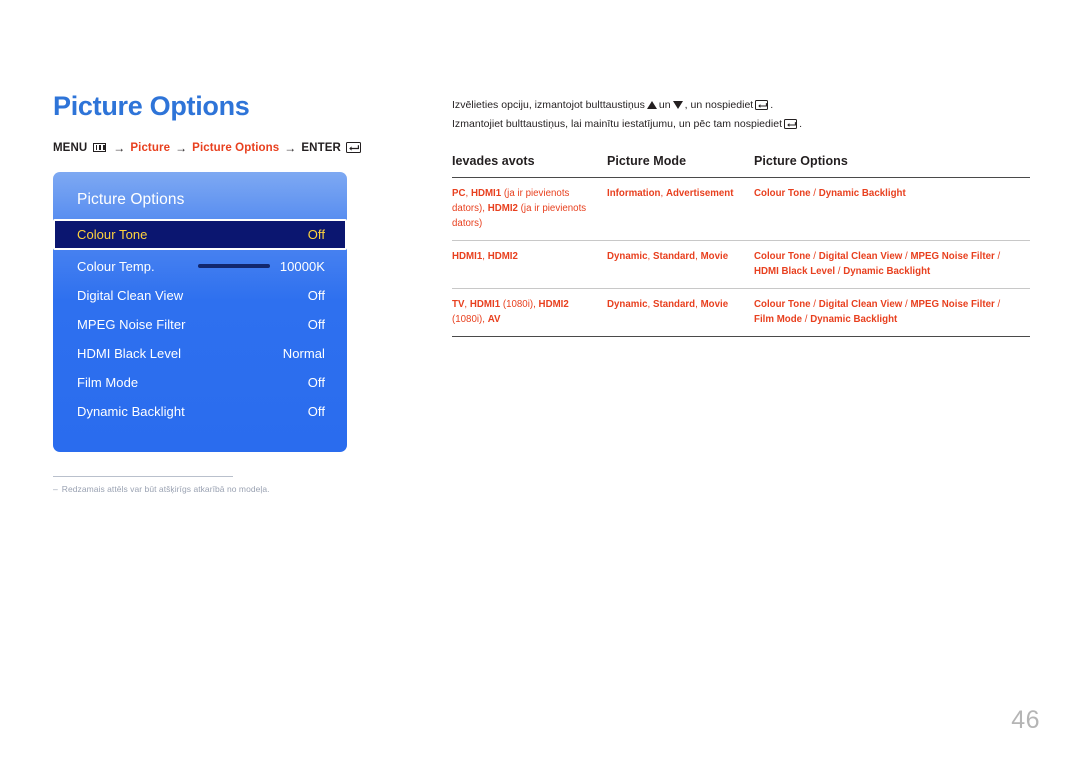 This screenshot has width=1080, height=763. I want to click on osd-row-mpeg-noise-filter: MPEG Noise Filter Off, so click(200, 324).